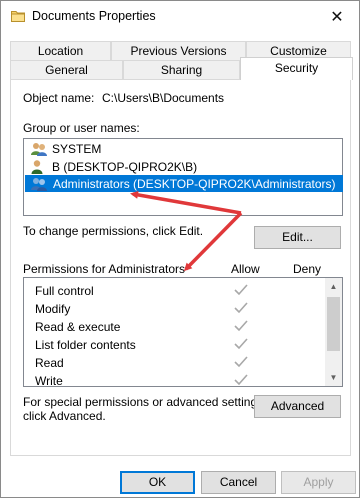  I want to click on close-icon: ✕, so click(337, 17).